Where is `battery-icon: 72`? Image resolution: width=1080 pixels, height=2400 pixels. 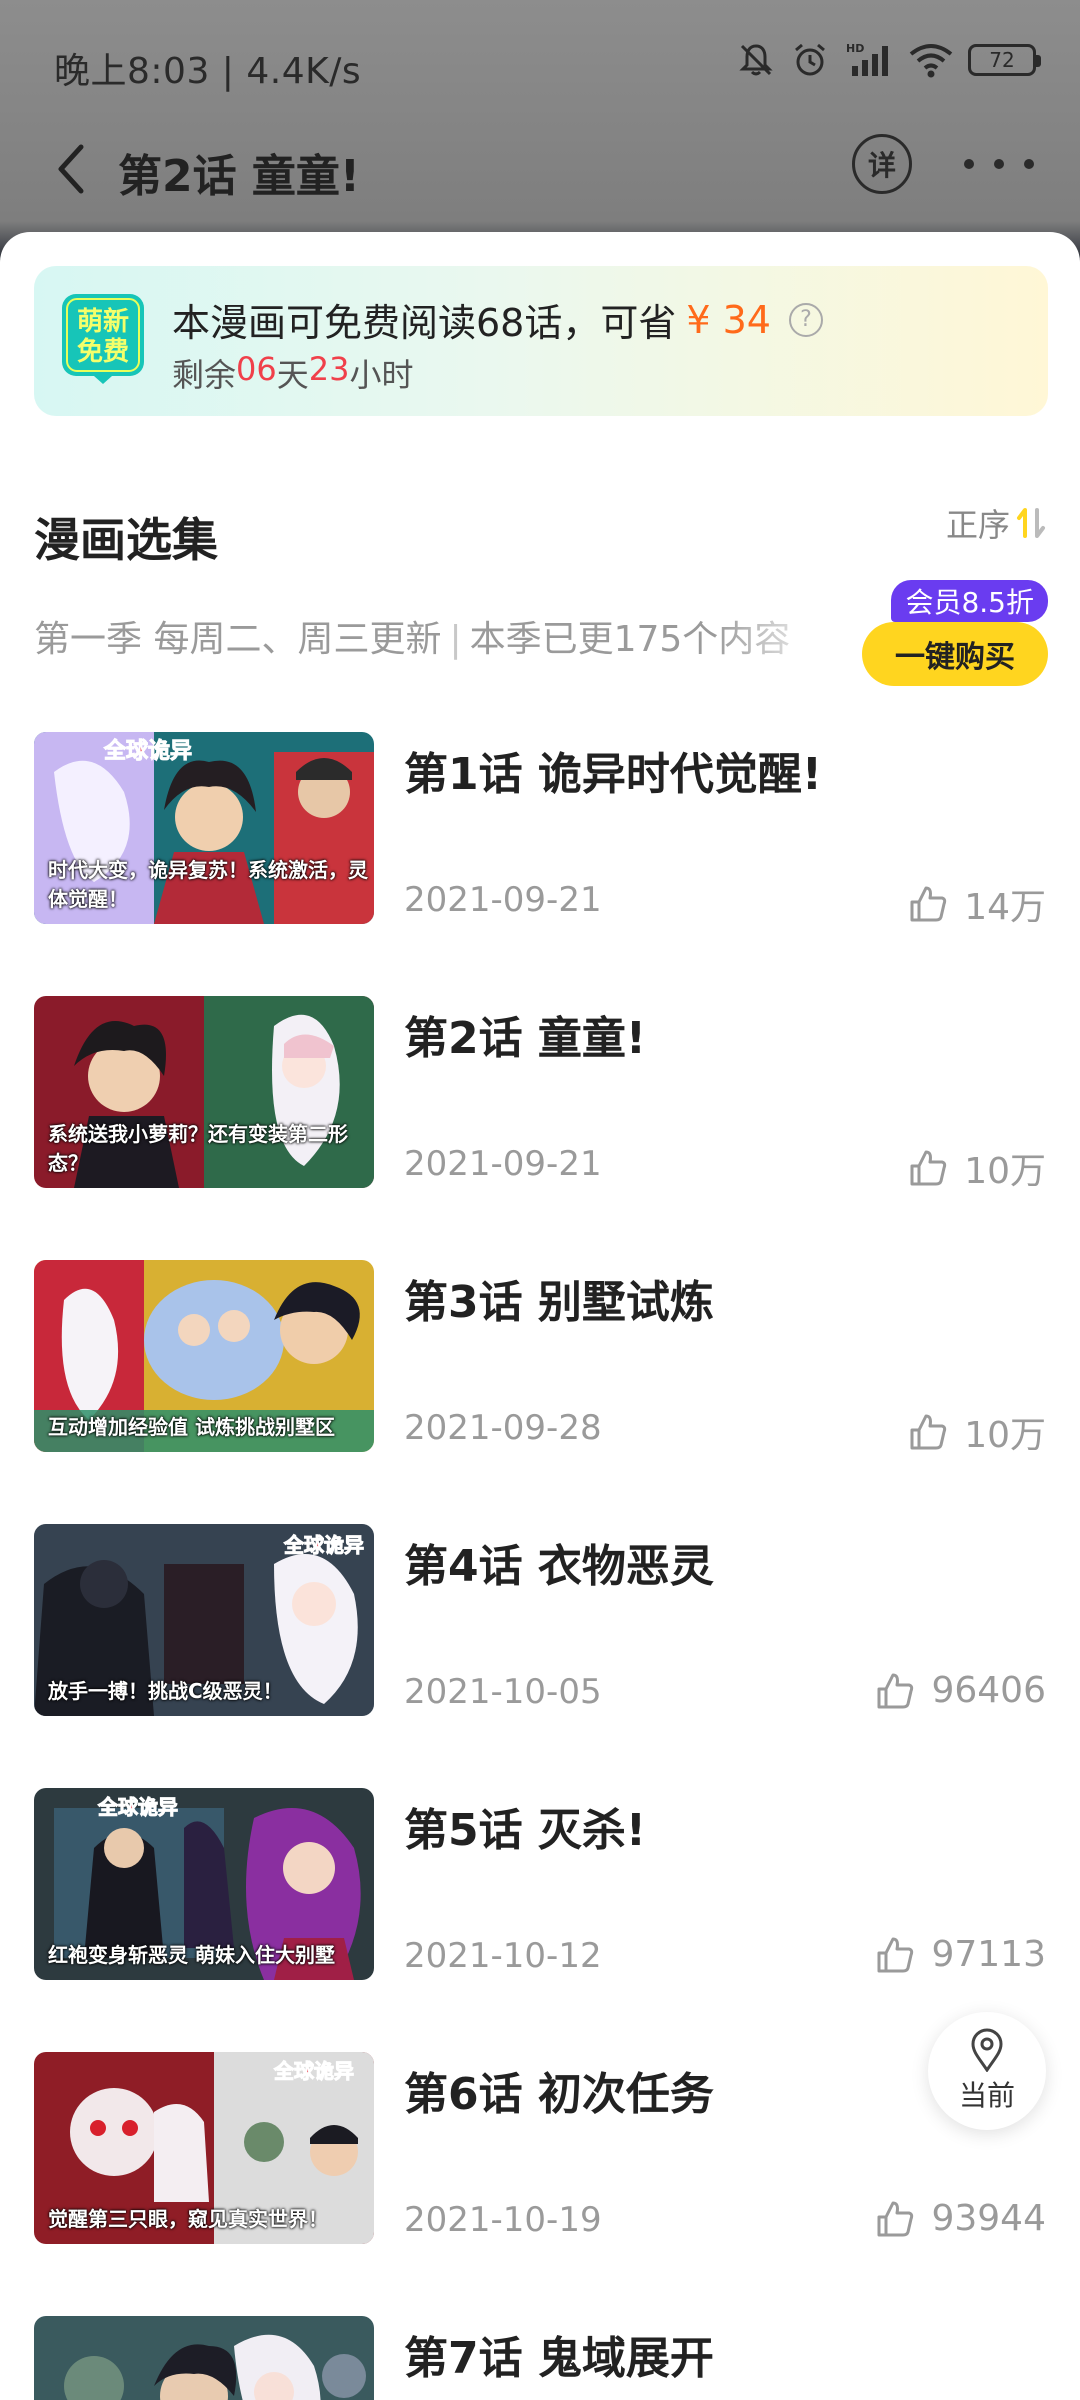
battery-icon: 72 is located at coordinates (1004, 60).